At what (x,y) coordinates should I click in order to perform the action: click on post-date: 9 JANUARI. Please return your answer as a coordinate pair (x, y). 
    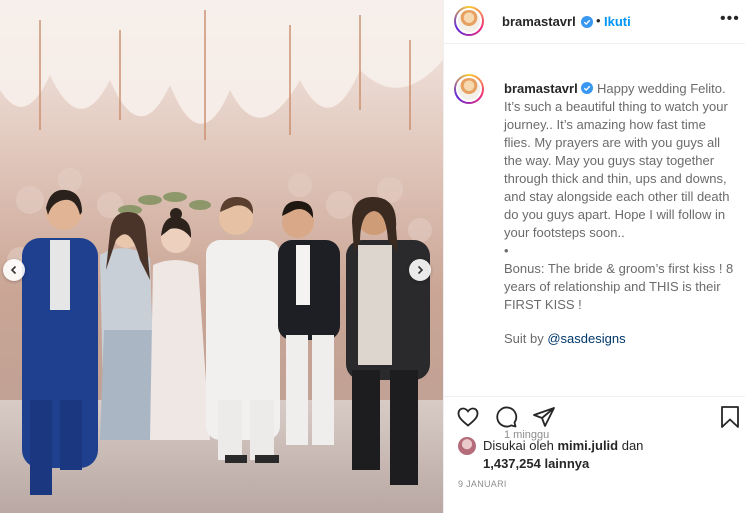
    Looking at the image, I should click on (482, 484).